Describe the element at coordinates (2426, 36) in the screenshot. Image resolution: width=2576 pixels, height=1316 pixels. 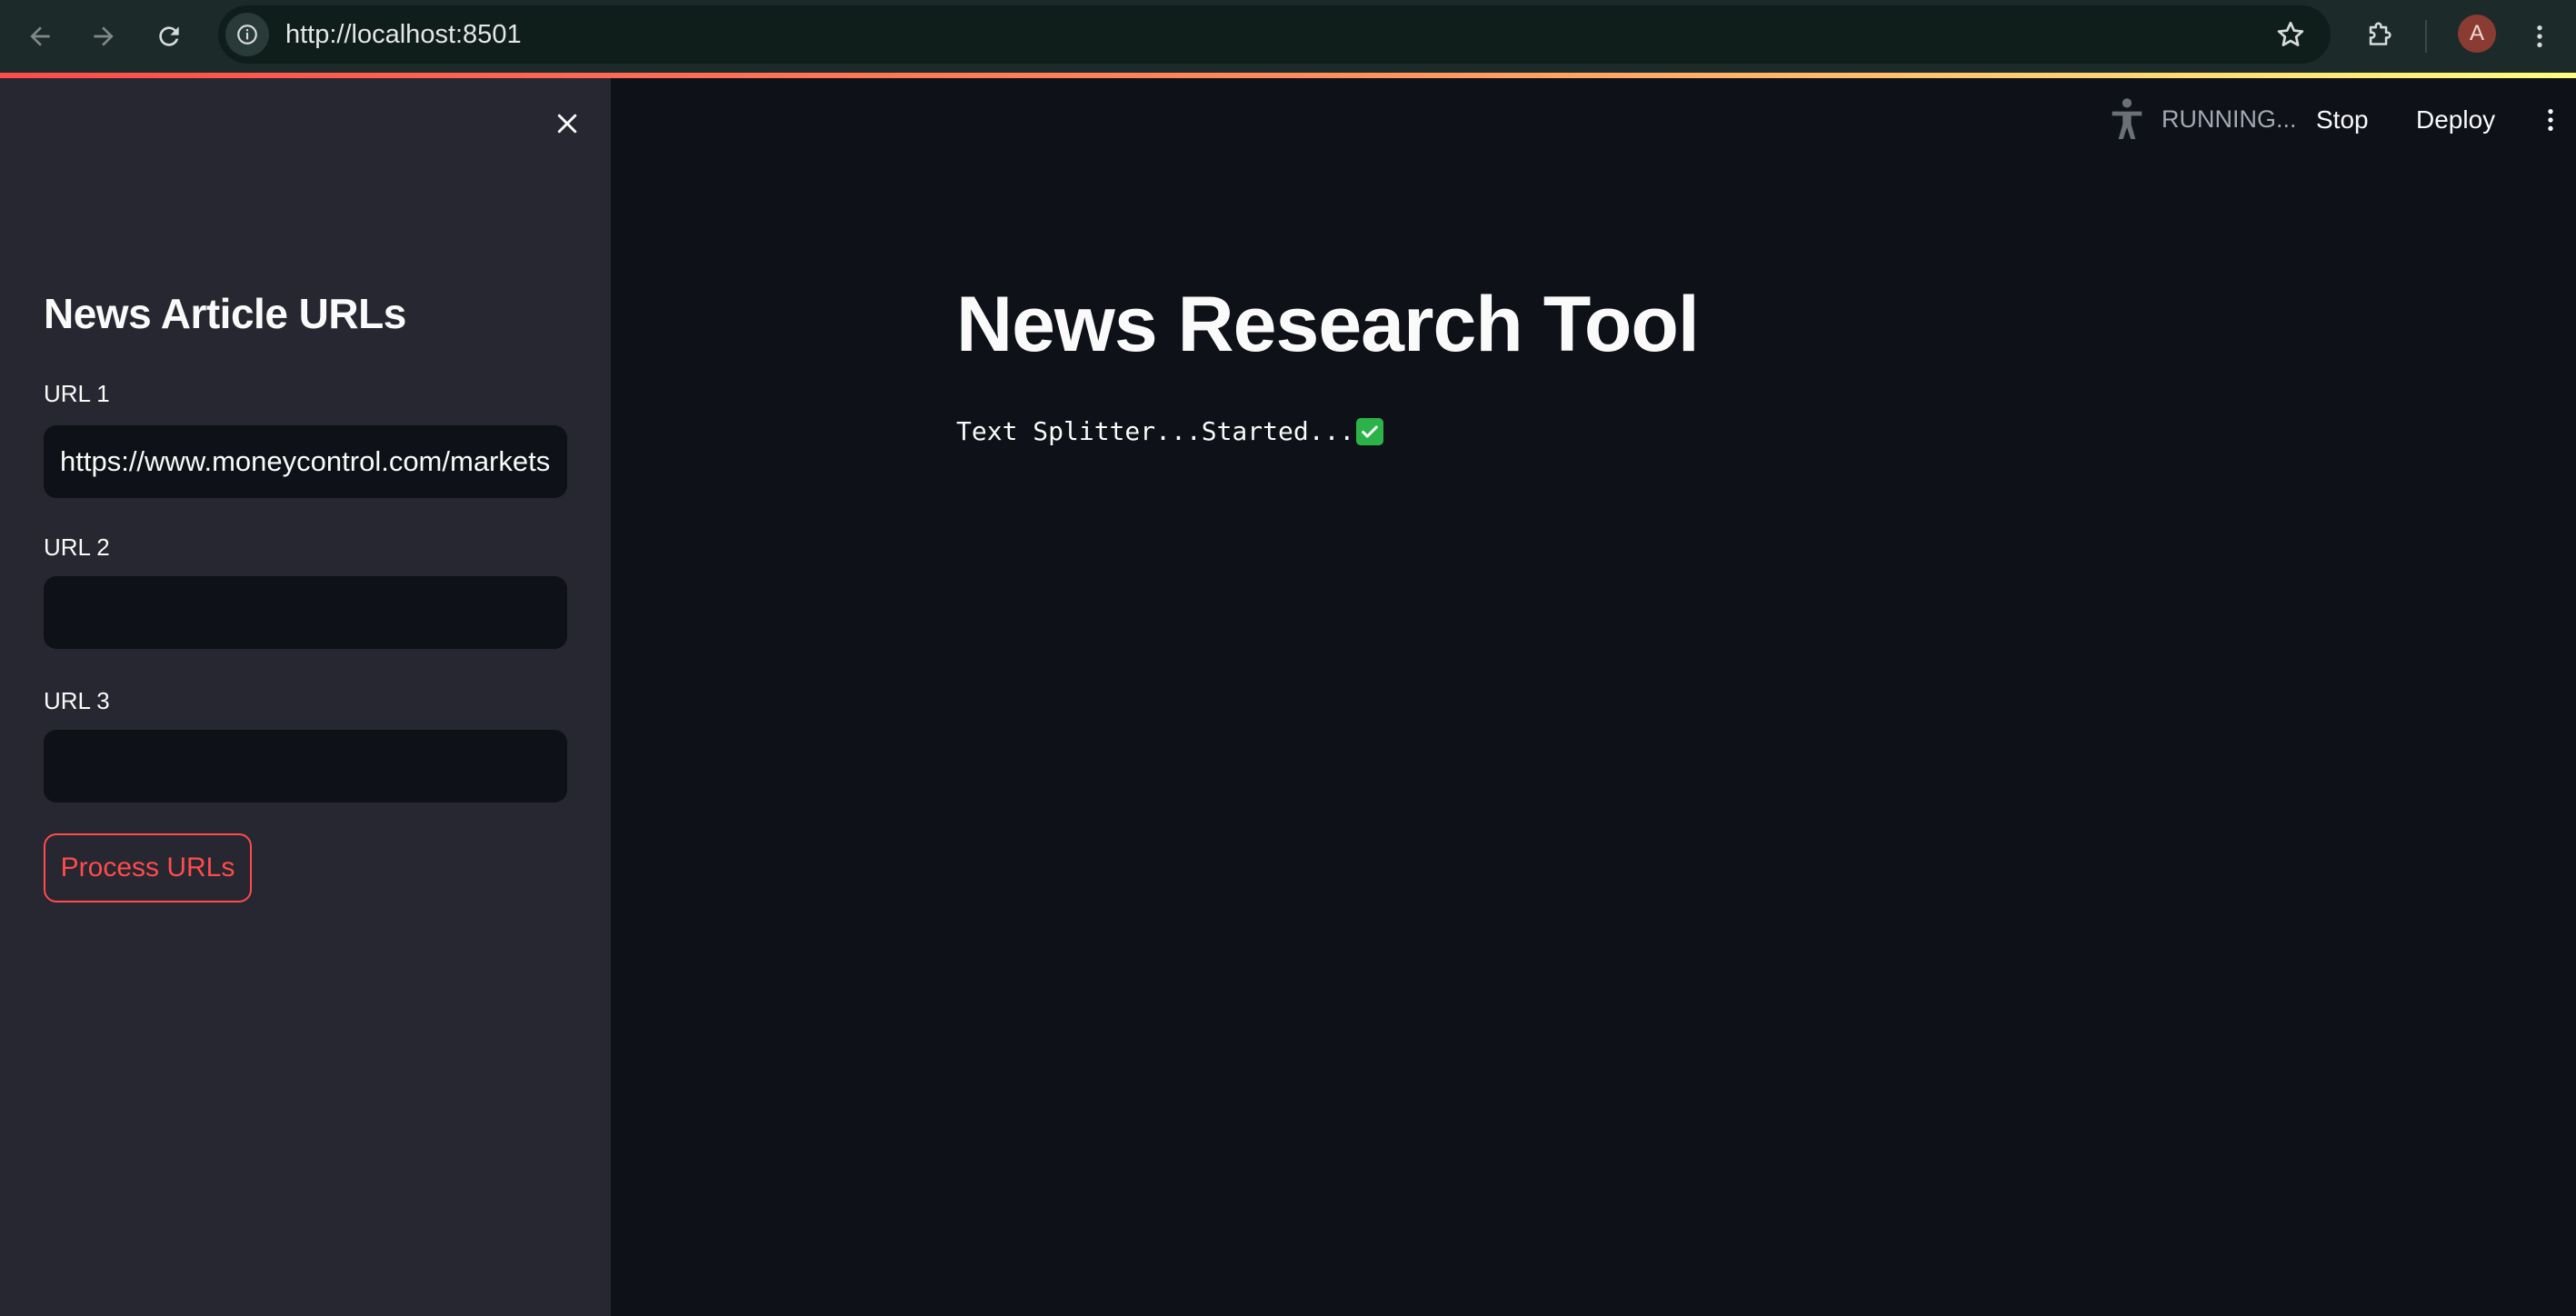
I see `toolbar-divider` at that location.